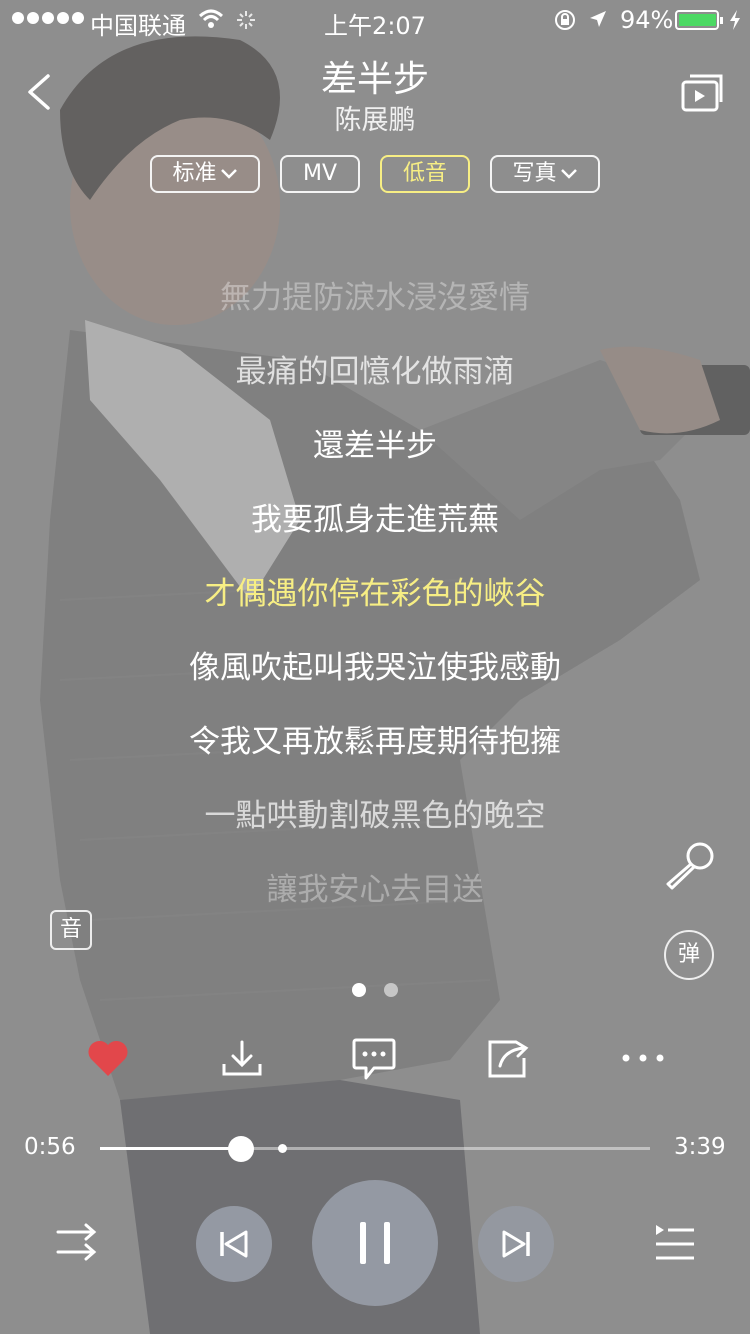  Describe the element at coordinates (194, 173) in the screenshot. I see `quality-label: 标准` at that location.